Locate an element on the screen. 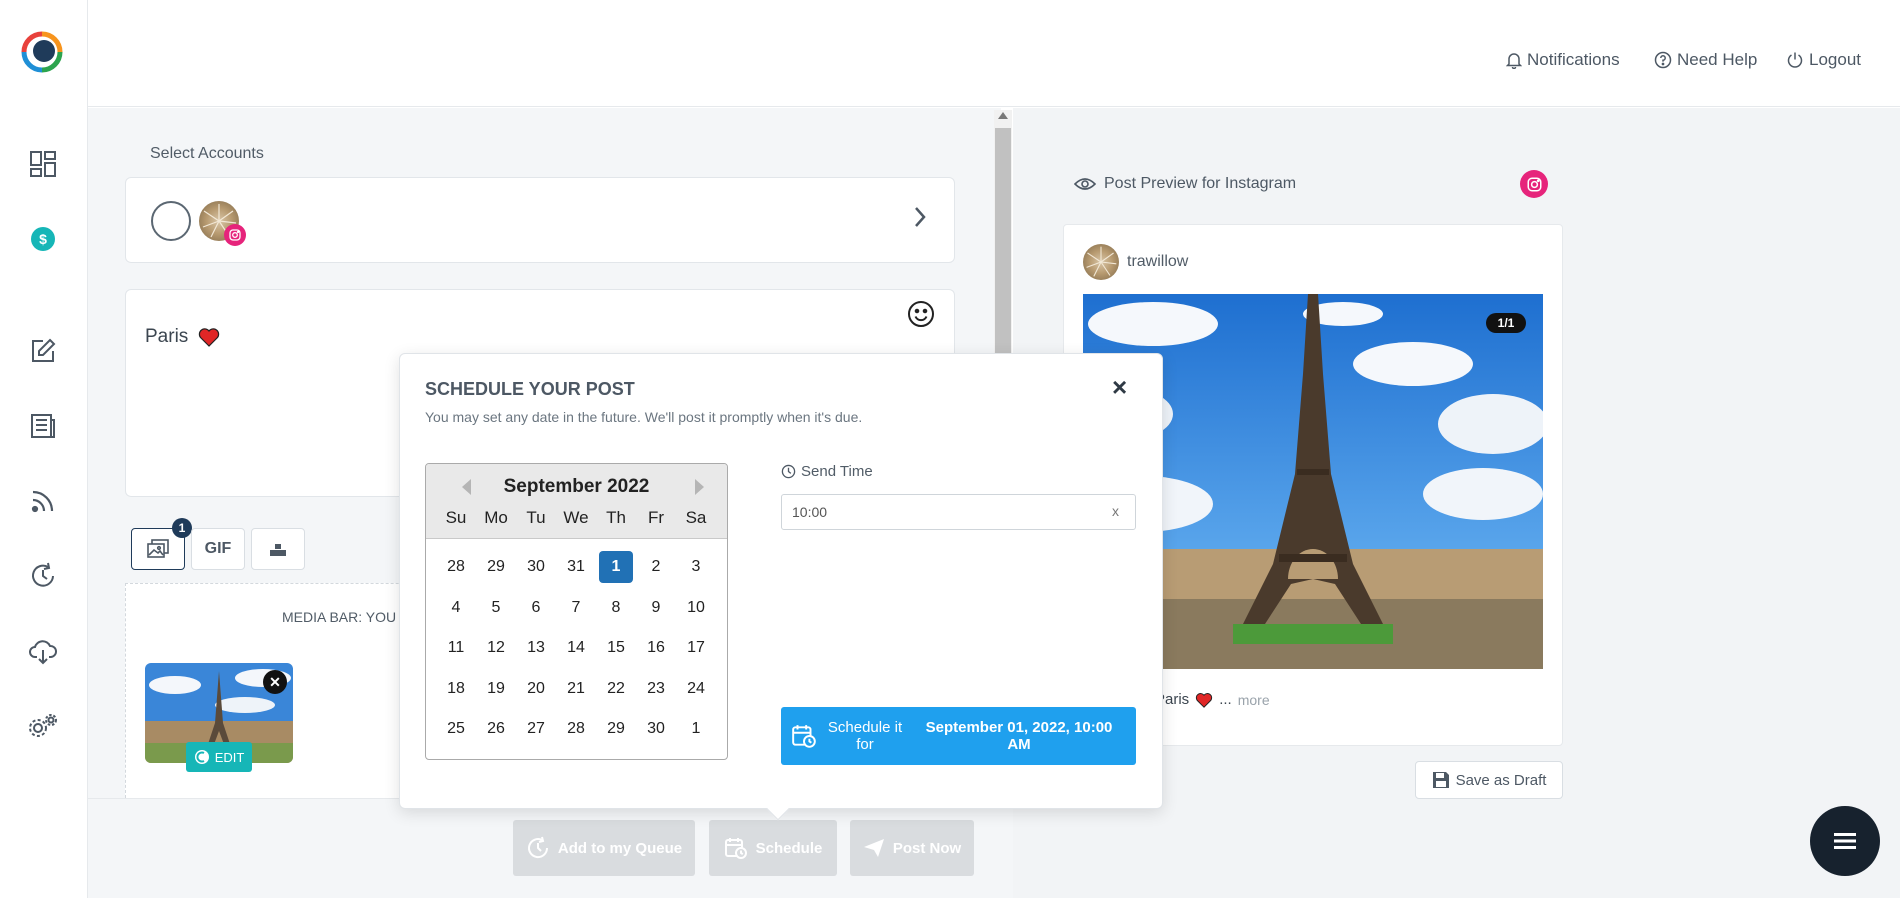 The image size is (1900, 898). calendar-day: 2 is located at coordinates (656, 567).